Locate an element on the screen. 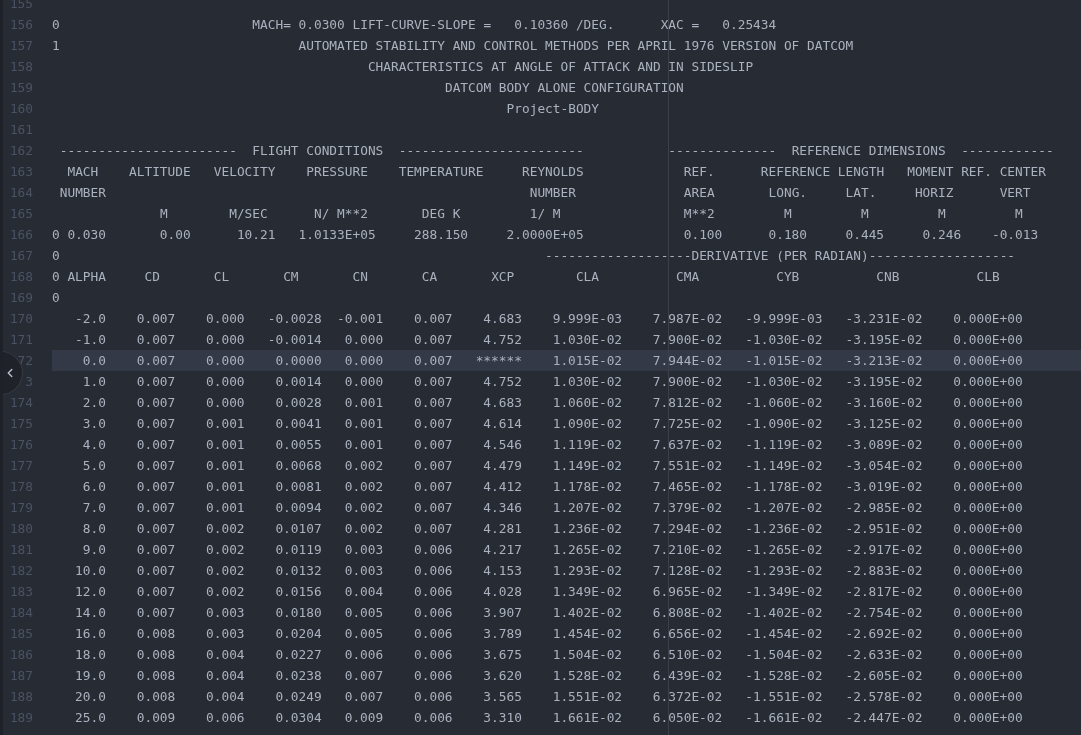  table-cell-text: -3.195E-02 is located at coordinates (884, 382).